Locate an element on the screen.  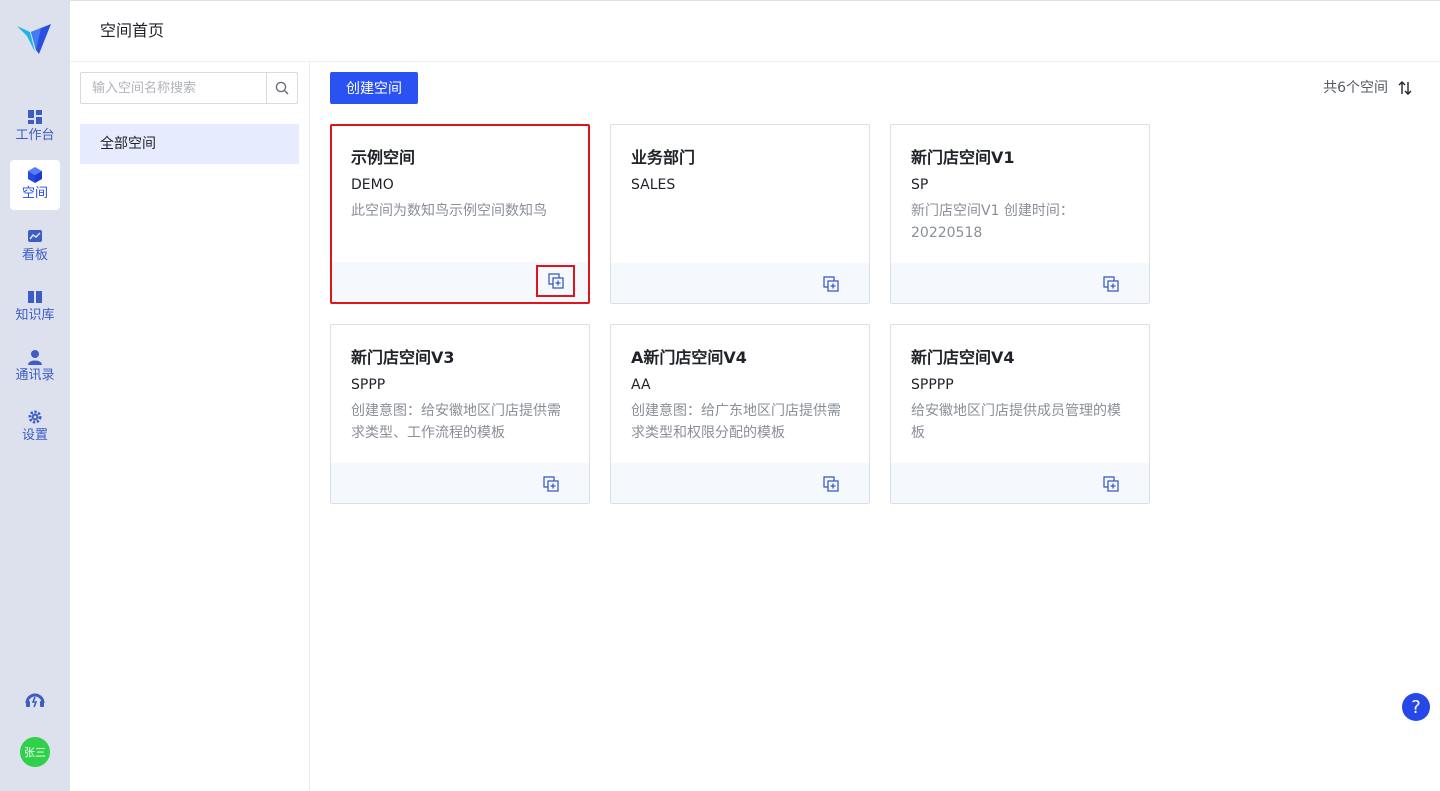
space-card: 新门店空间V1 SP 新门店空间V1 创建时间：20220518 is located at coordinates (1020, 214).